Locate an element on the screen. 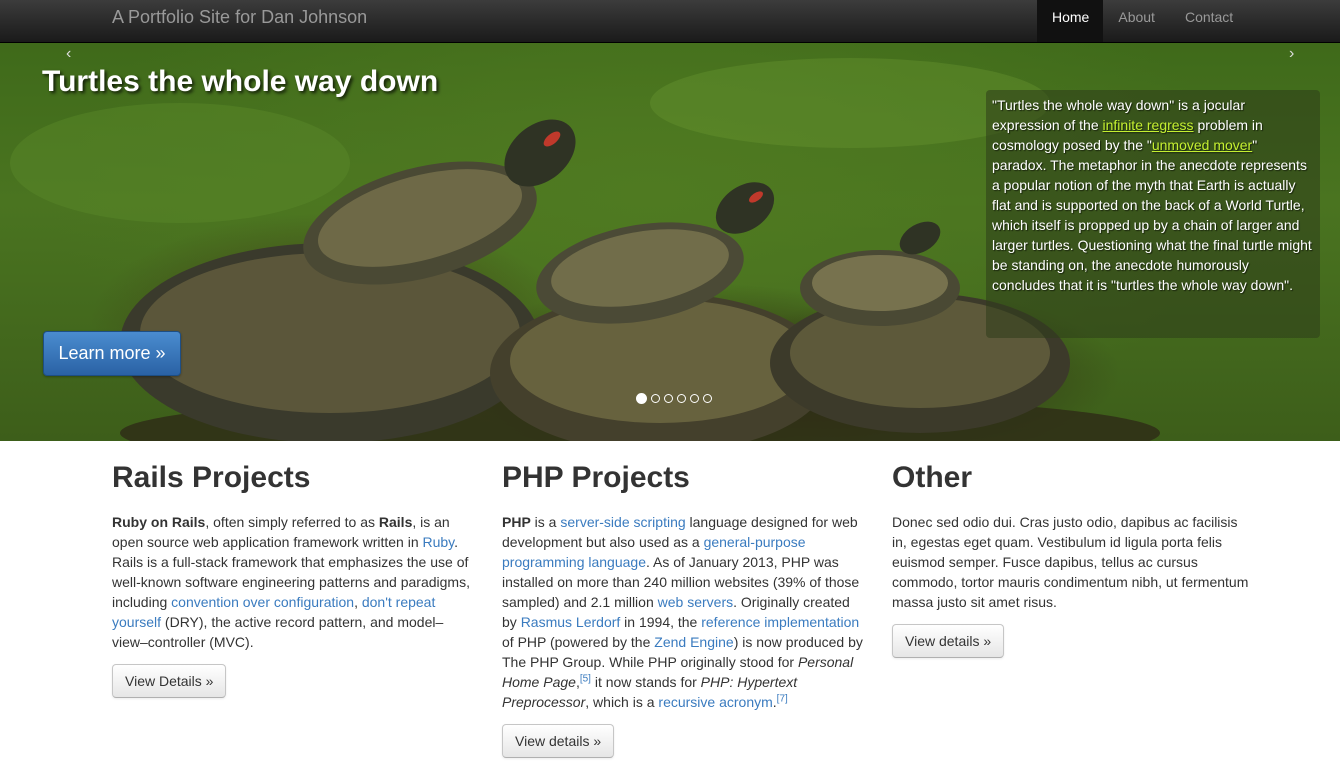 The width and height of the screenshot is (1340, 771). convention-over-configuration-link: convention over configuration is located at coordinates (262, 602).